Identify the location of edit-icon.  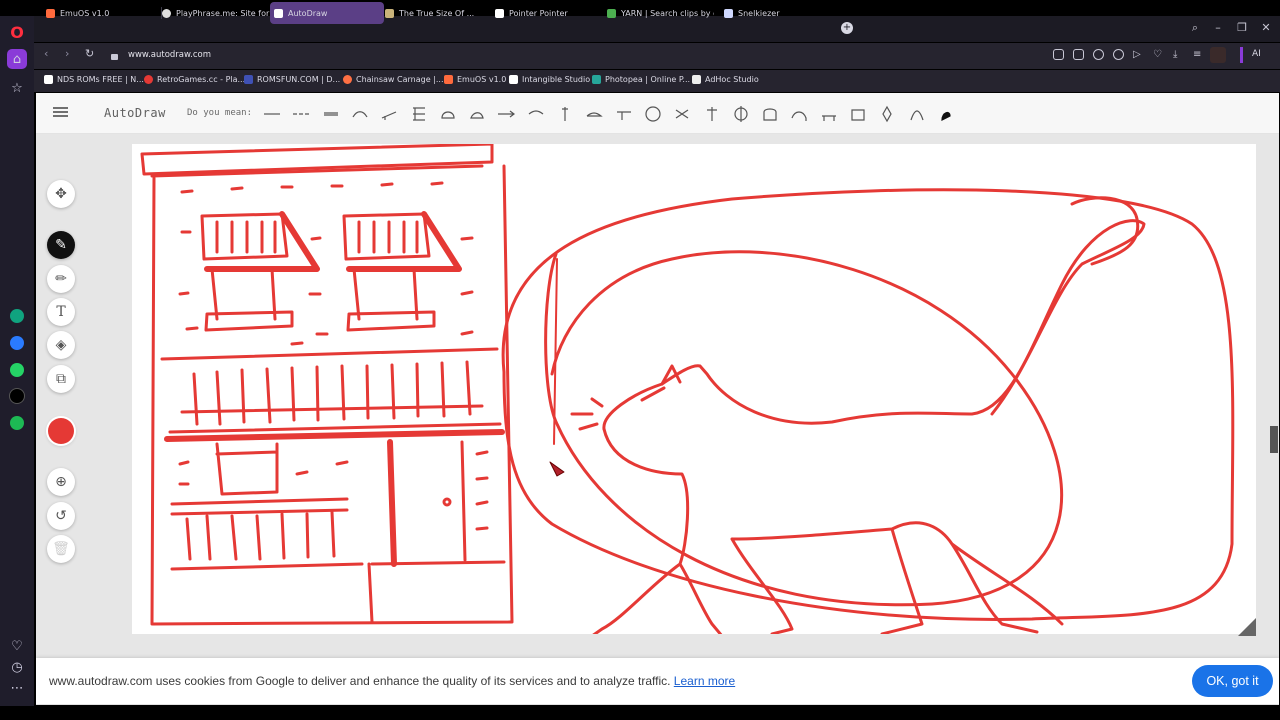
(1058, 54).